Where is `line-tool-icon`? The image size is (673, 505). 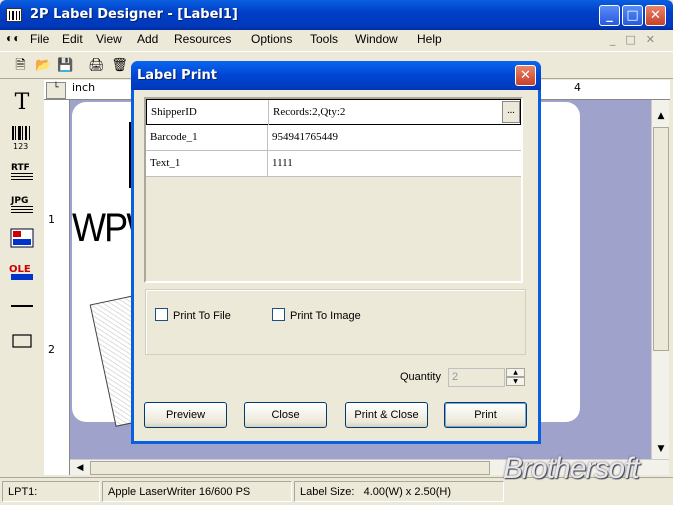
line-tool-icon is located at coordinates (22, 308).